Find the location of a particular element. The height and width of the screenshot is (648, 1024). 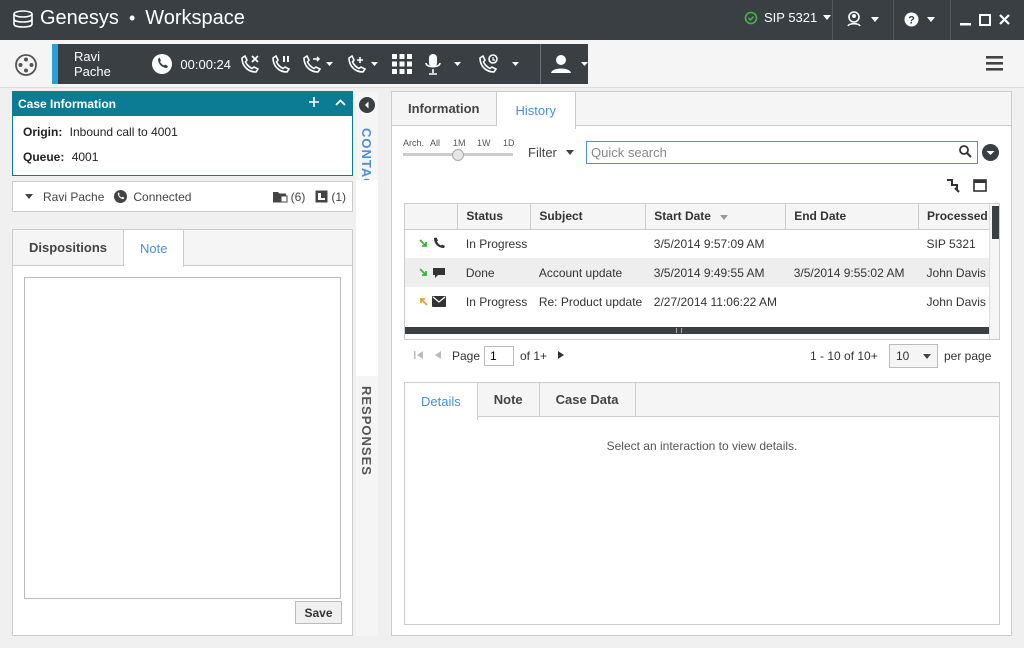

next-page-icon is located at coordinates (561, 355).